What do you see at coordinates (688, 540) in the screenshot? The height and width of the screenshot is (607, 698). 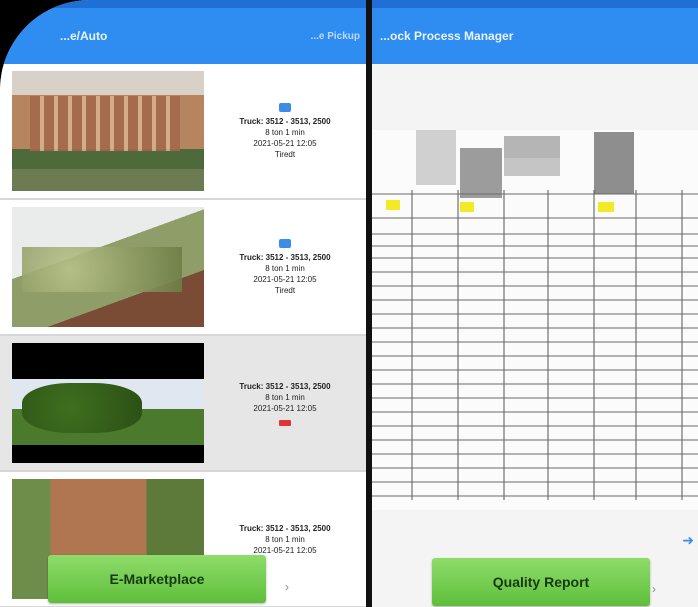 I see `next-arrow-icon: ➜` at bounding box center [688, 540].